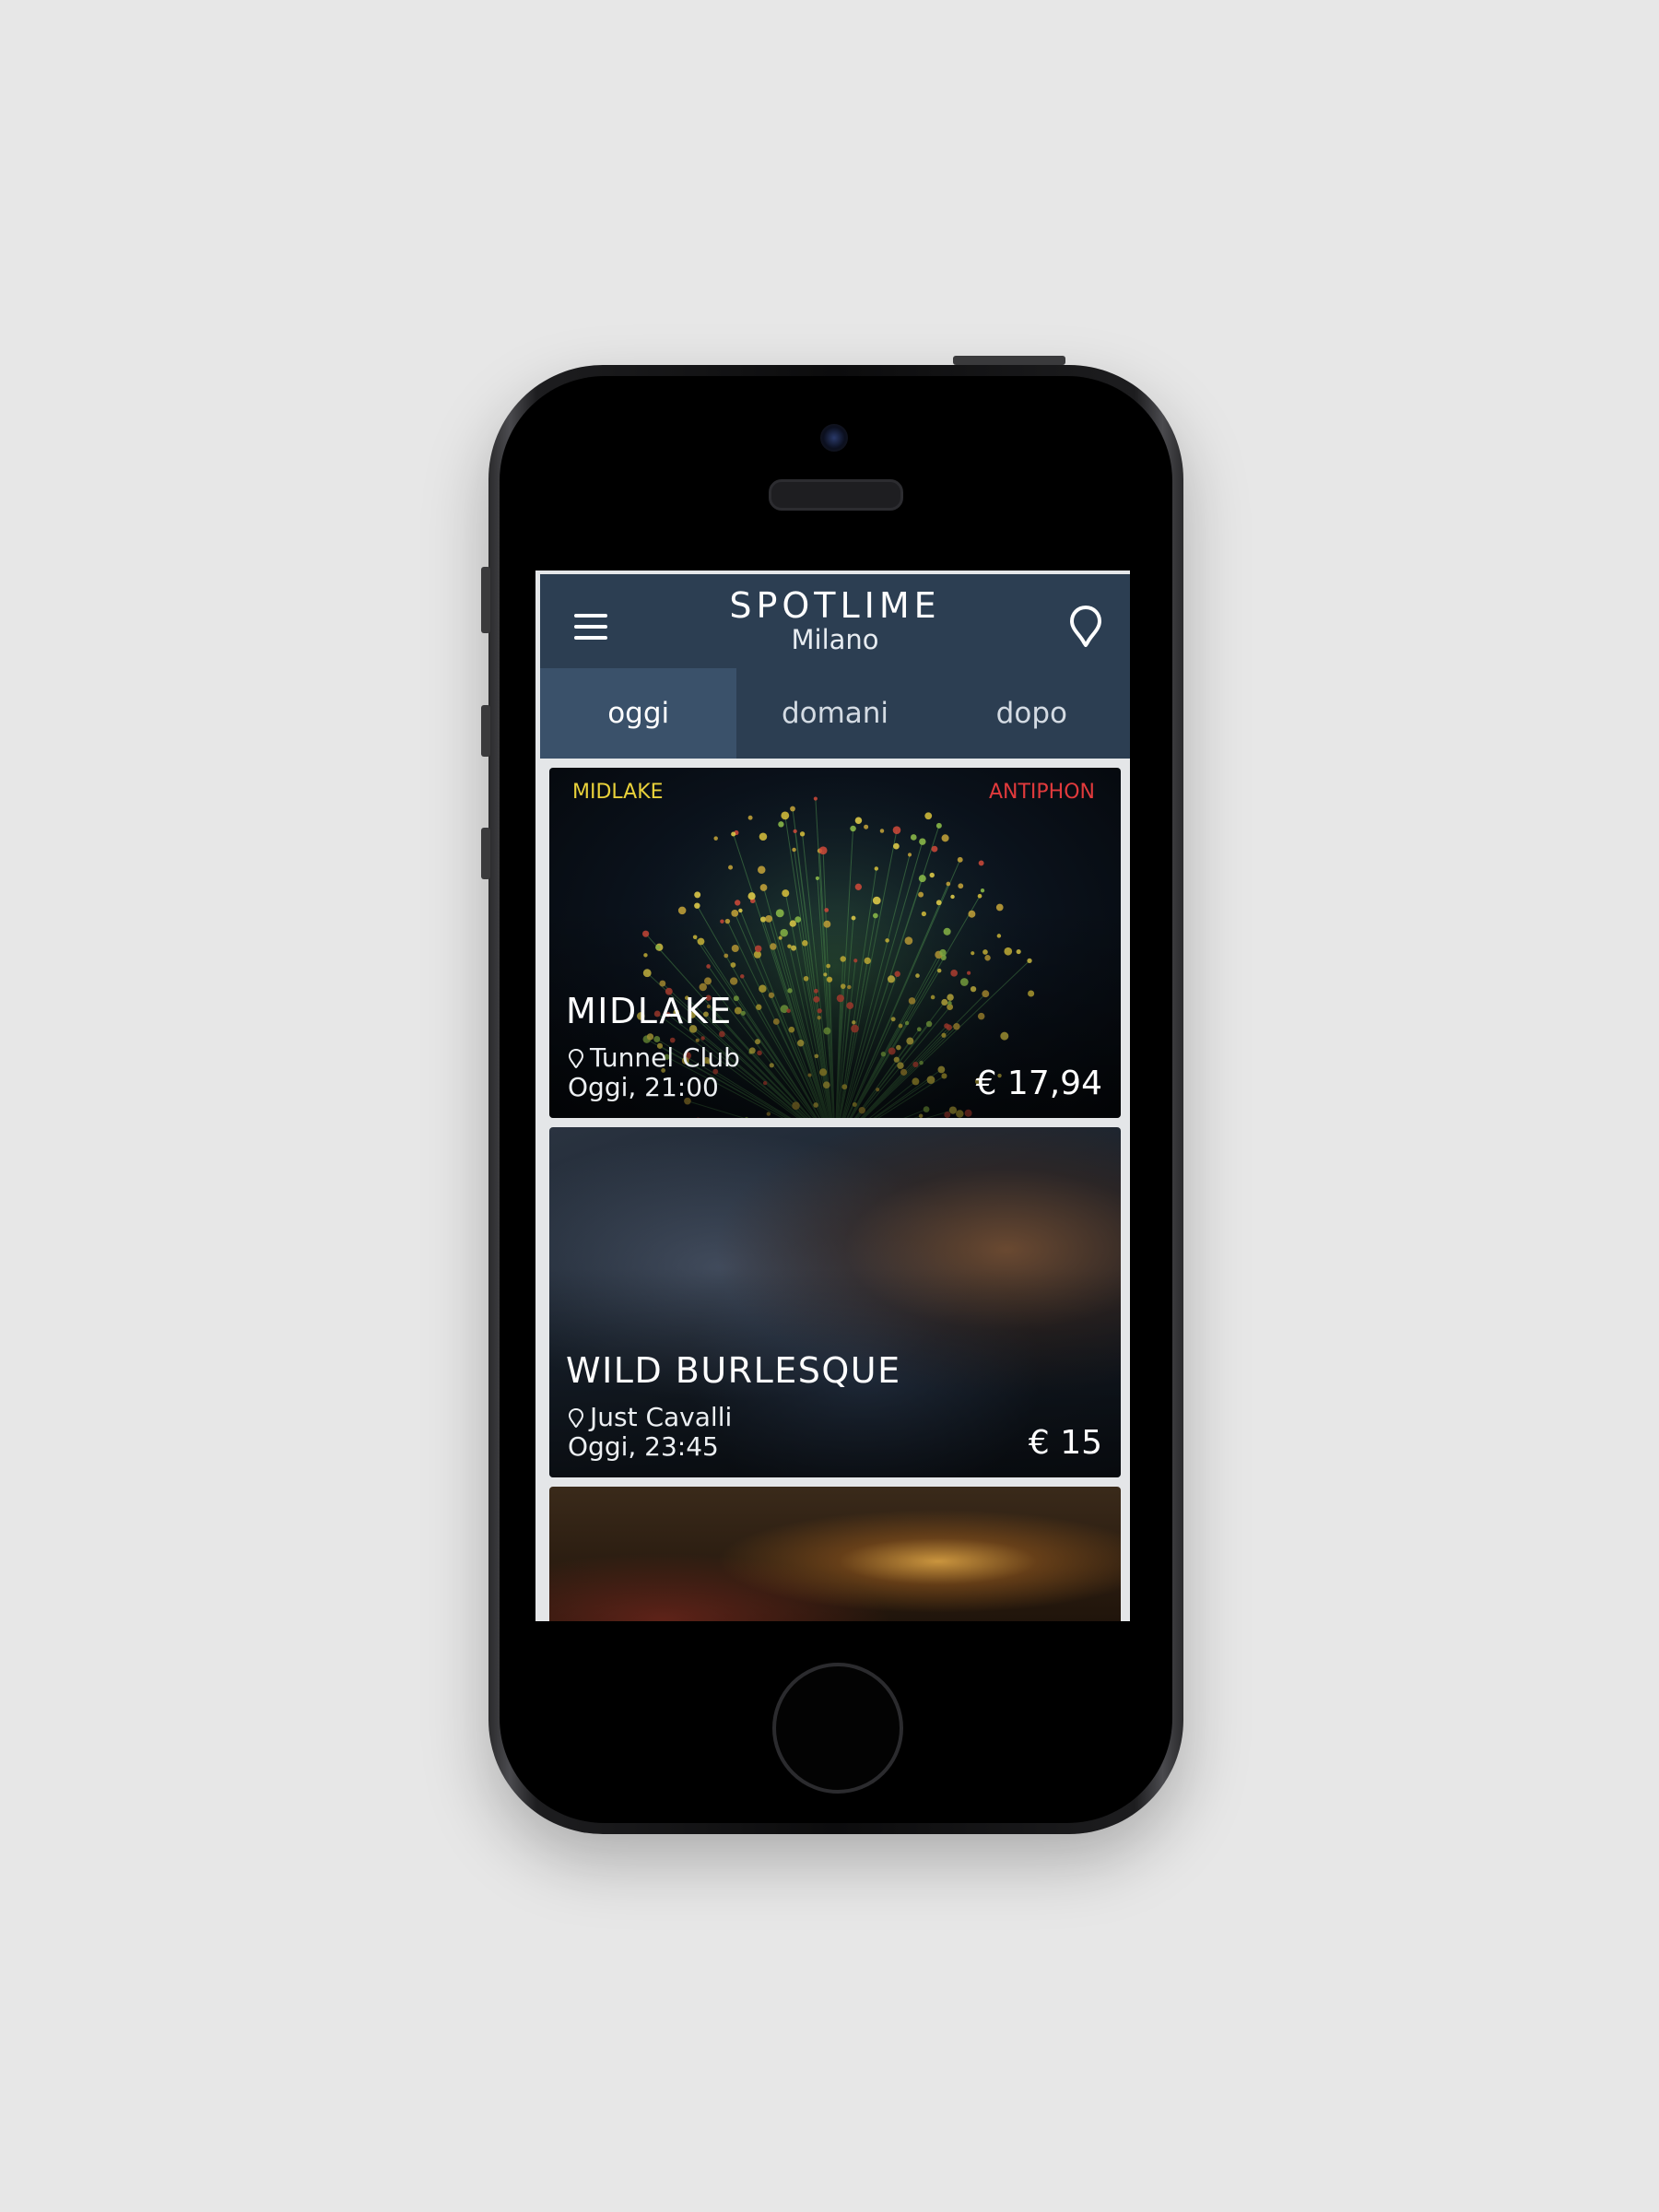 The width and height of the screenshot is (1659, 2212). I want to click on app-header: SPOTLIME Milano oggi domani dopo, so click(835, 666).